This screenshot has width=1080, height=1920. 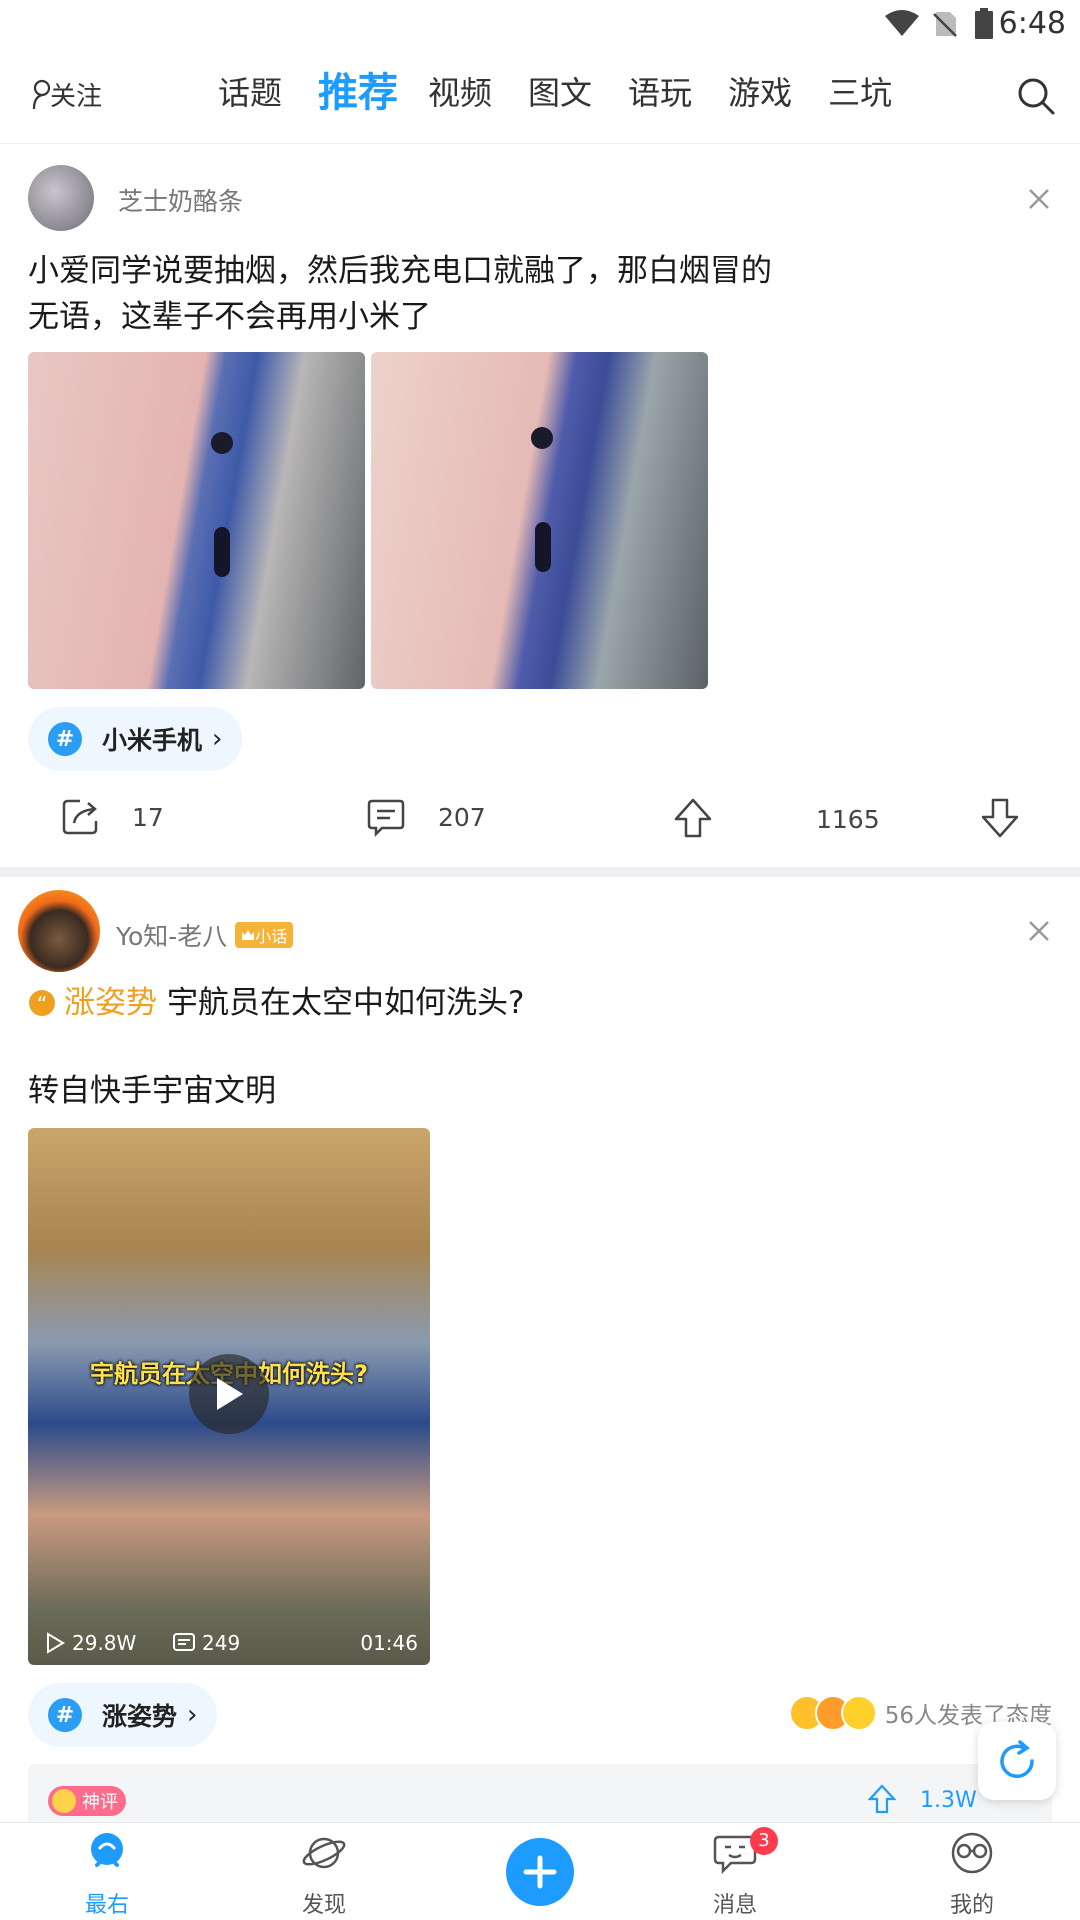 I want to click on status-bar: 6:48, so click(x=540, y=25).